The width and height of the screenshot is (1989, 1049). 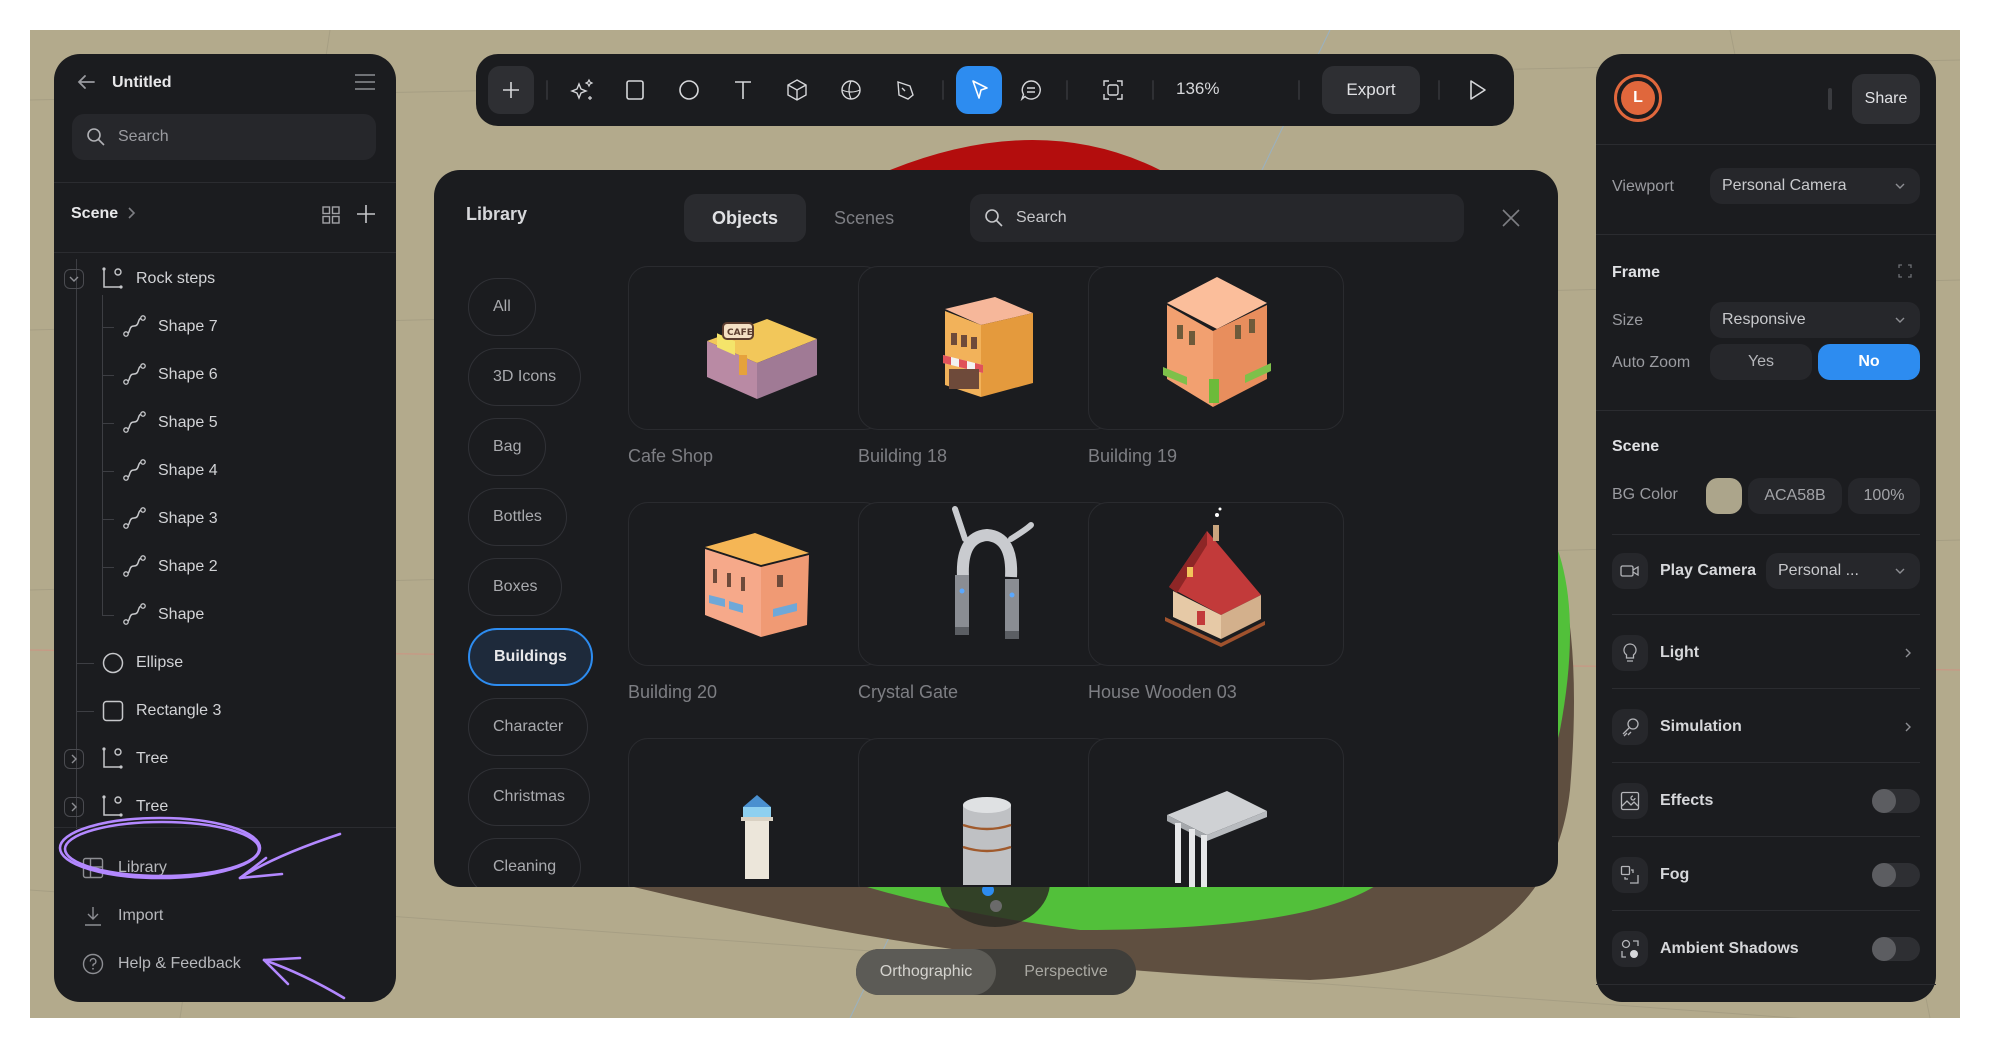 I want to click on layer-item: Shape 6, so click(x=170, y=375).